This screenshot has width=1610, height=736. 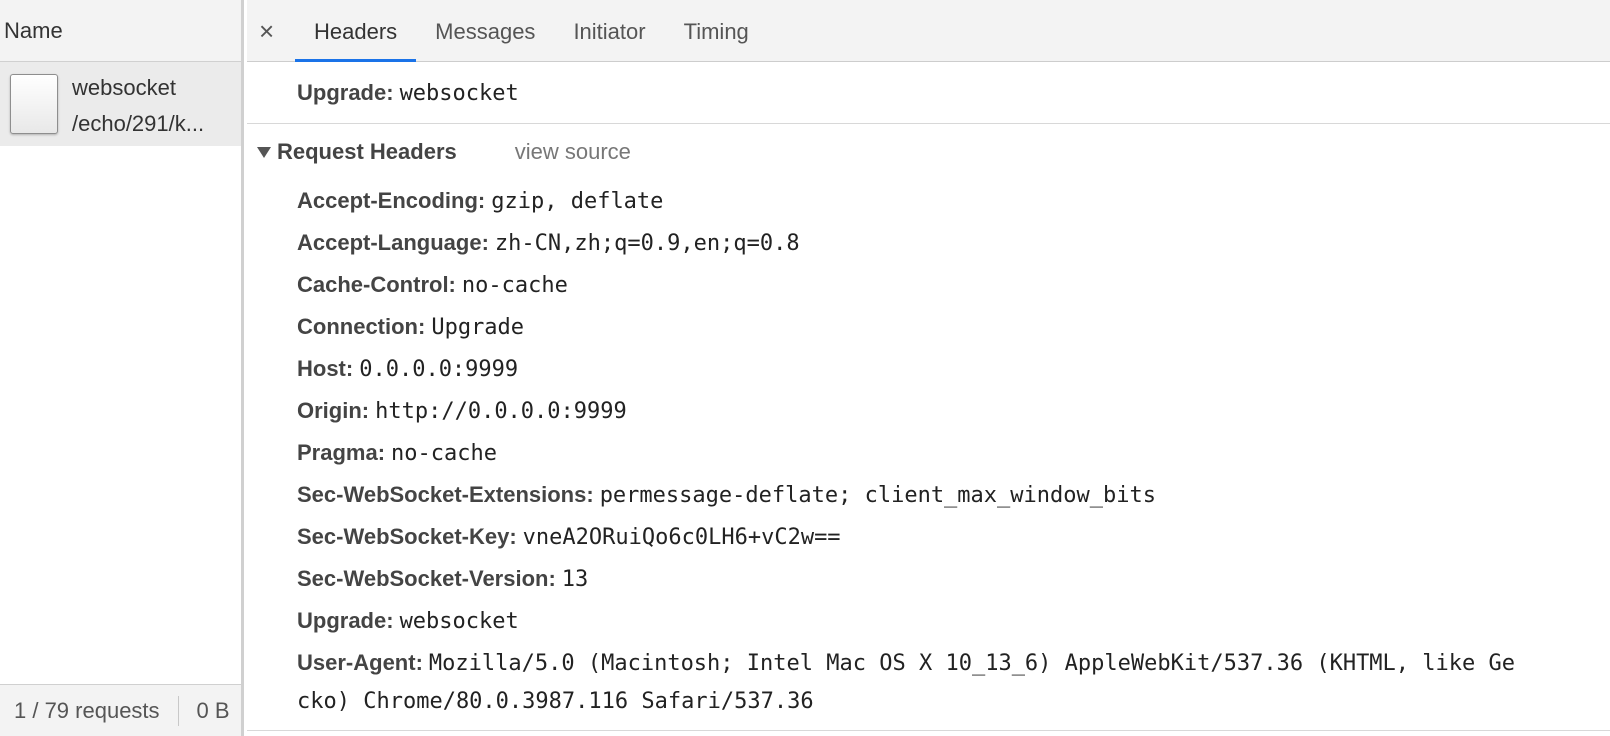 I want to click on header-value: 13, so click(x=575, y=579).